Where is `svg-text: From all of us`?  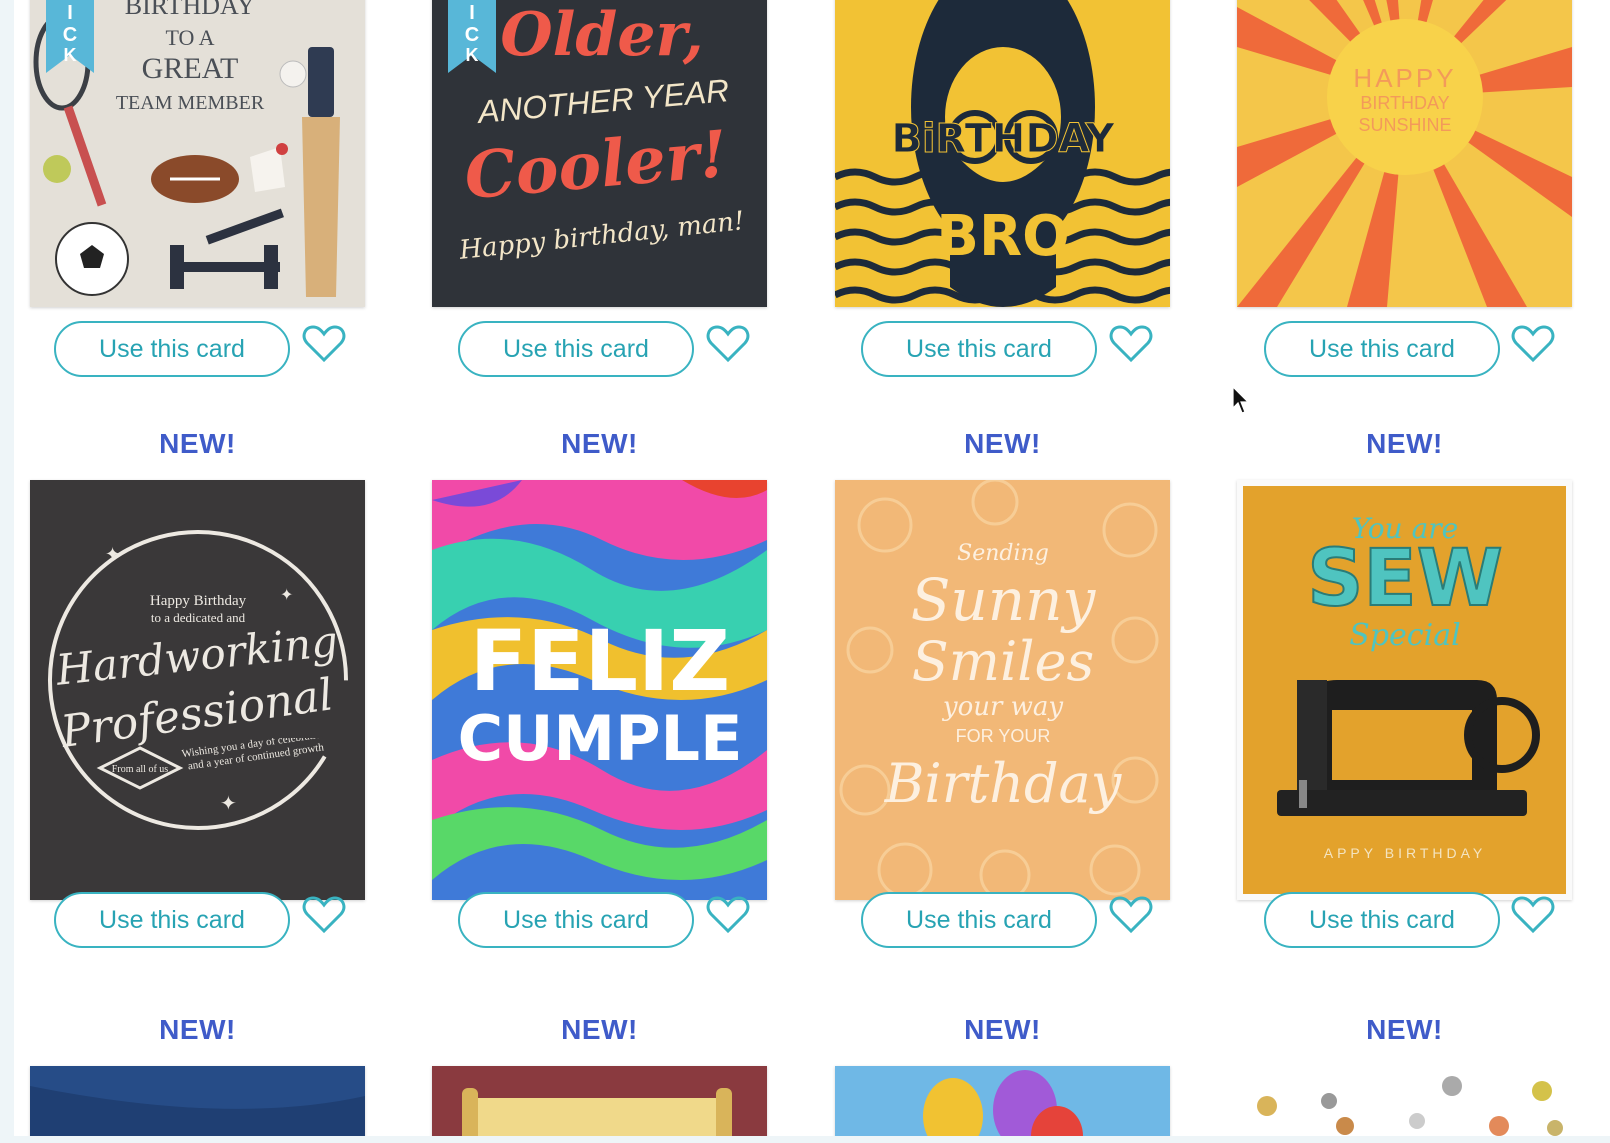
svg-text: From all of us is located at coordinates (140, 769).